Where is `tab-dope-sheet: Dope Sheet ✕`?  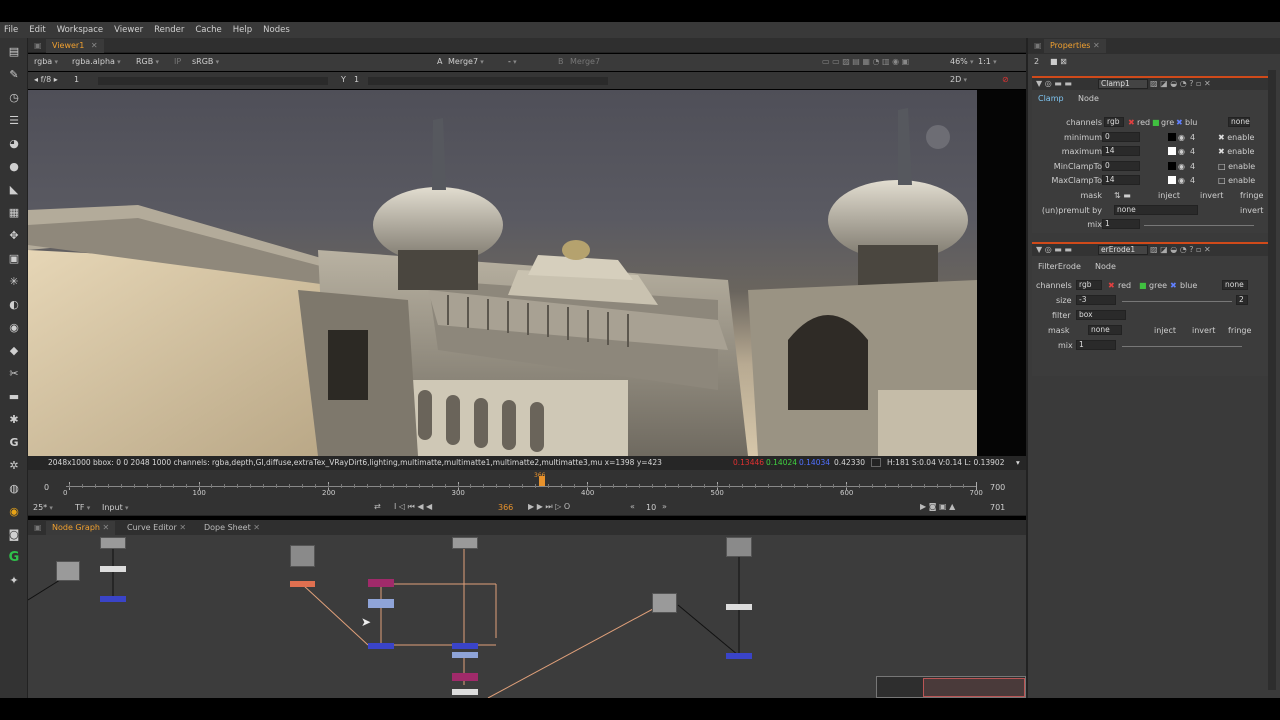
tab-dope-sheet: Dope Sheet ✕ is located at coordinates (232, 528).